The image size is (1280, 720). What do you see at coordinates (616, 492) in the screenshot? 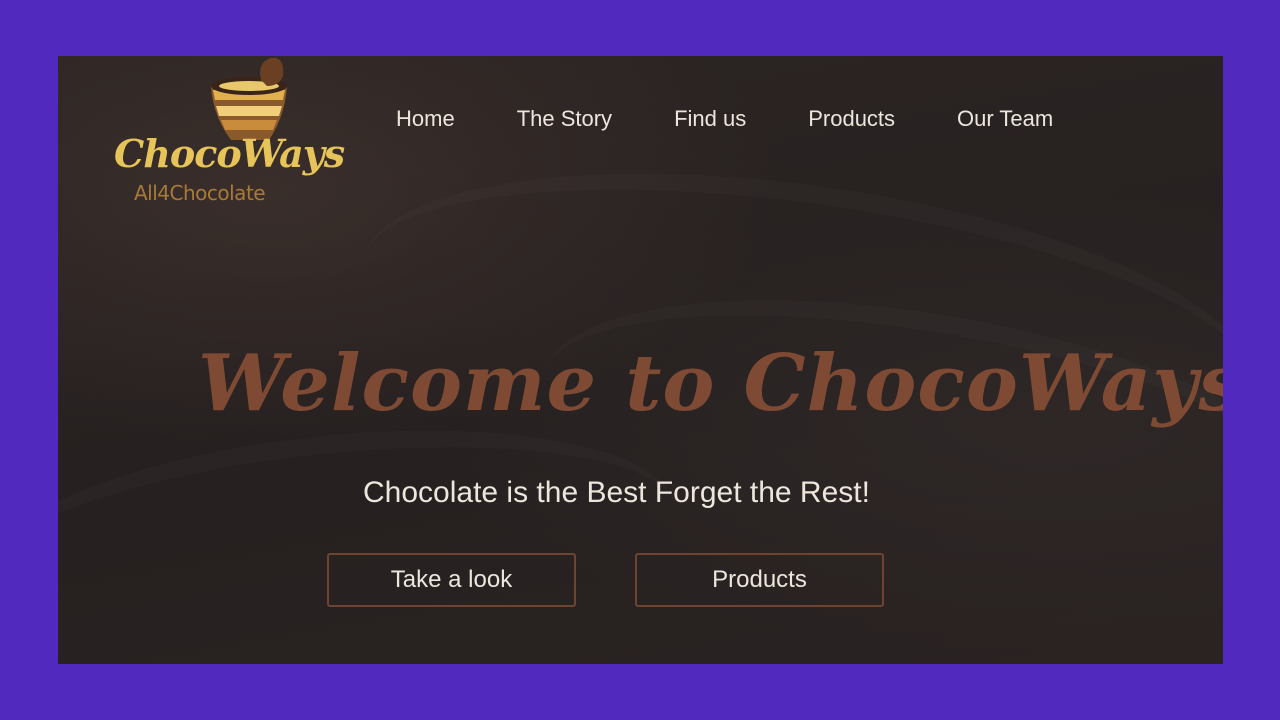
I see `hero-tagline: Chocolate is the Best Forget the Rest!` at bounding box center [616, 492].